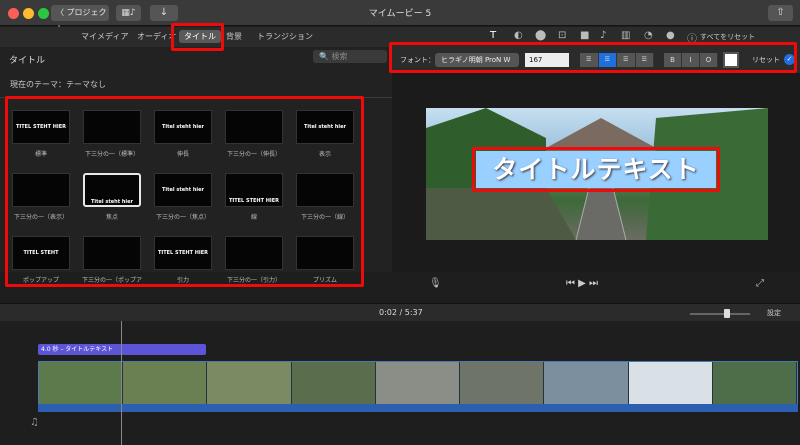 Image resolution: width=800 pixels, height=445 pixels. What do you see at coordinates (720, 314) in the screenshot?
I see `zoom-slider-track` at bounding box center [720, 314].